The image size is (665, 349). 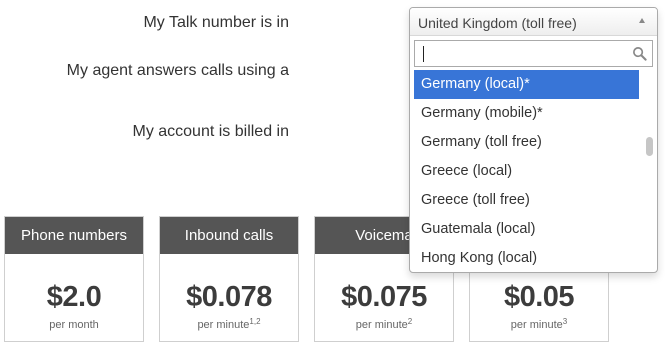 What do you see at coordinates (177, 70) in the screenshot?
I see `agent-answers-label: My agent answers calls using a` at bounding box center [177, 70].